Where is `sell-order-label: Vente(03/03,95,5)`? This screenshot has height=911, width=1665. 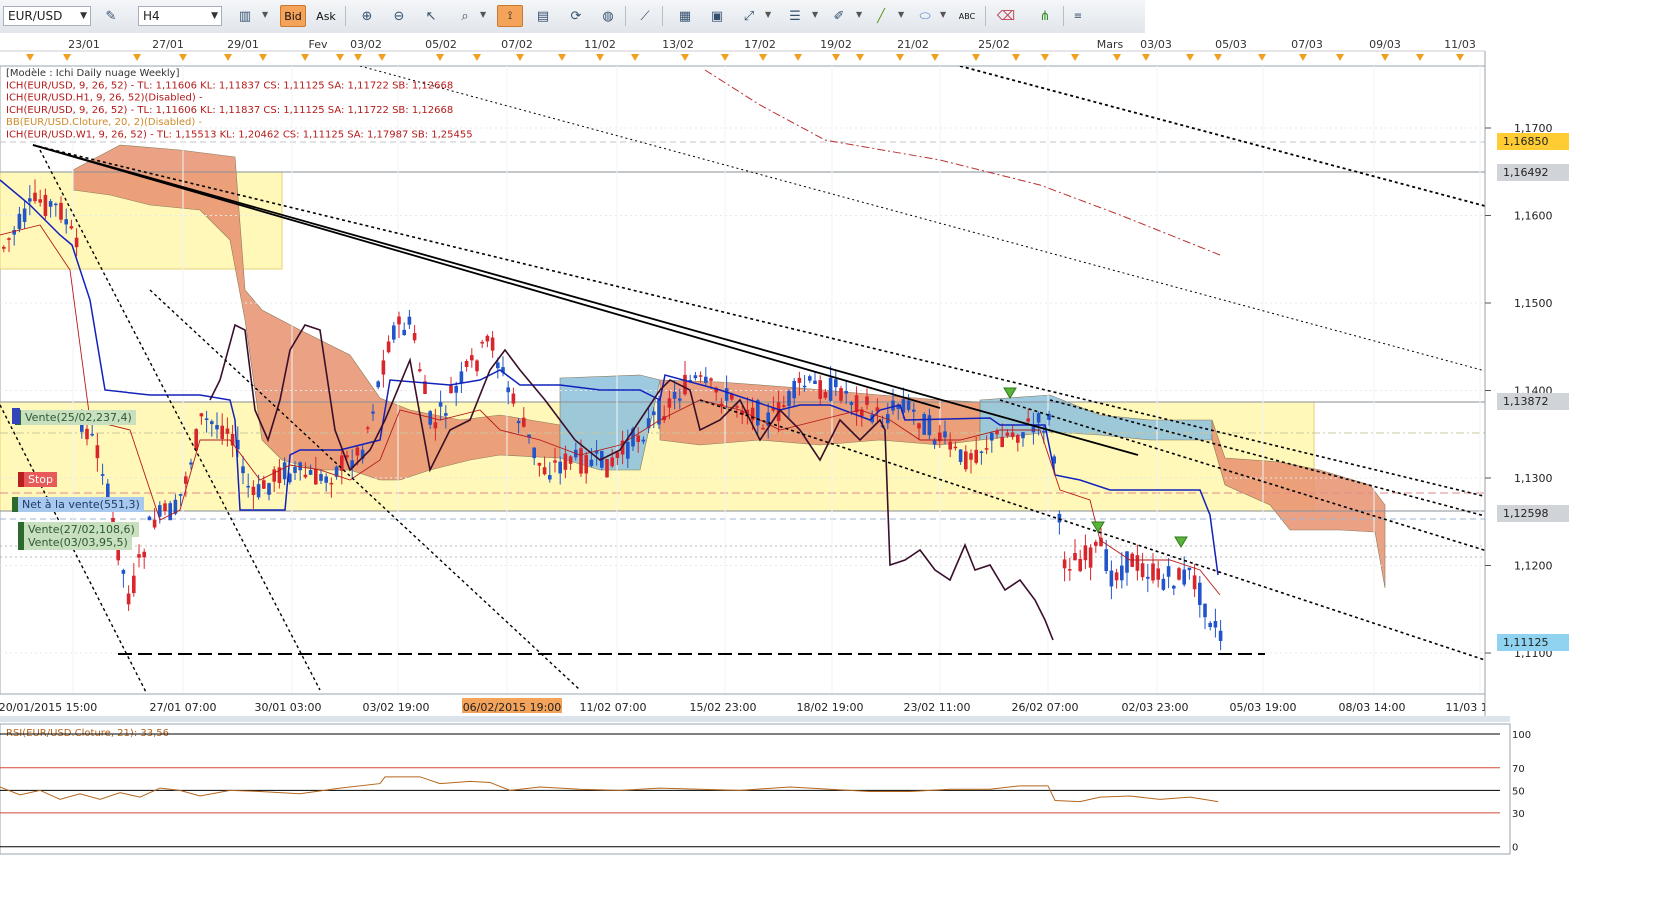 sell-order-label: Vente(03/03,95,5) is located at coordinates (75, 542).